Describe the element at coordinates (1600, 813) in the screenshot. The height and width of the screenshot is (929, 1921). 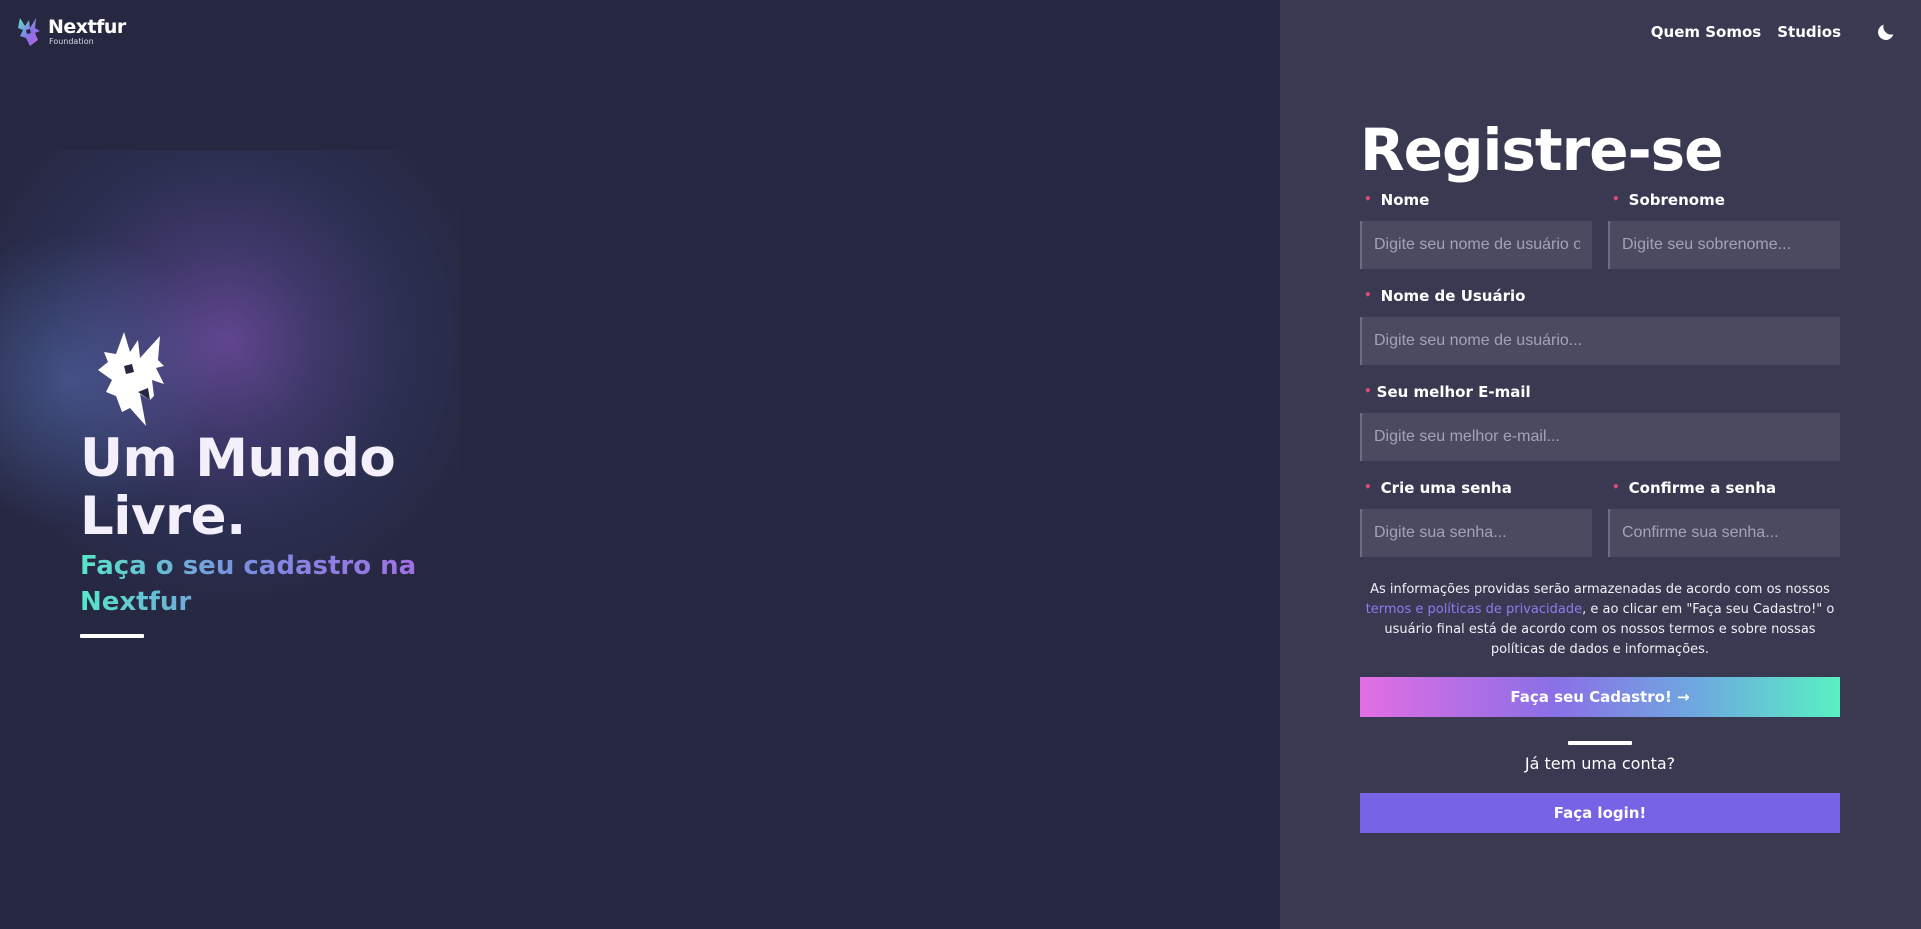
I see `login-button: Faça login!` at that location.